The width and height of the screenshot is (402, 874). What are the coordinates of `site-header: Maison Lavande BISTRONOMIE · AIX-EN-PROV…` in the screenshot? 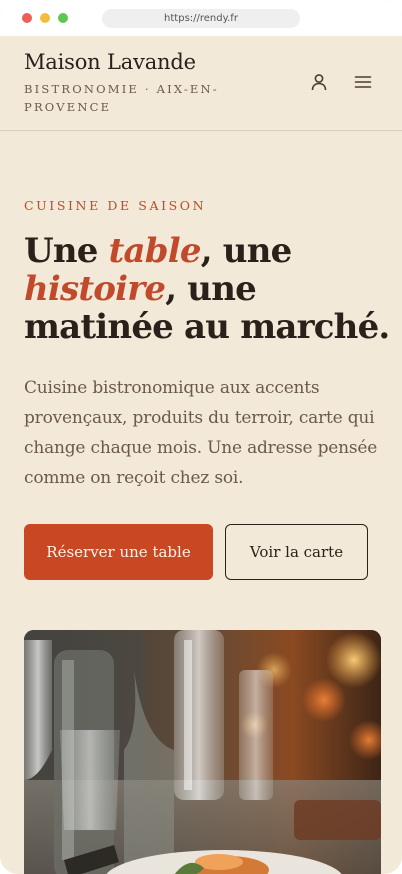 It's located at (201, 83).